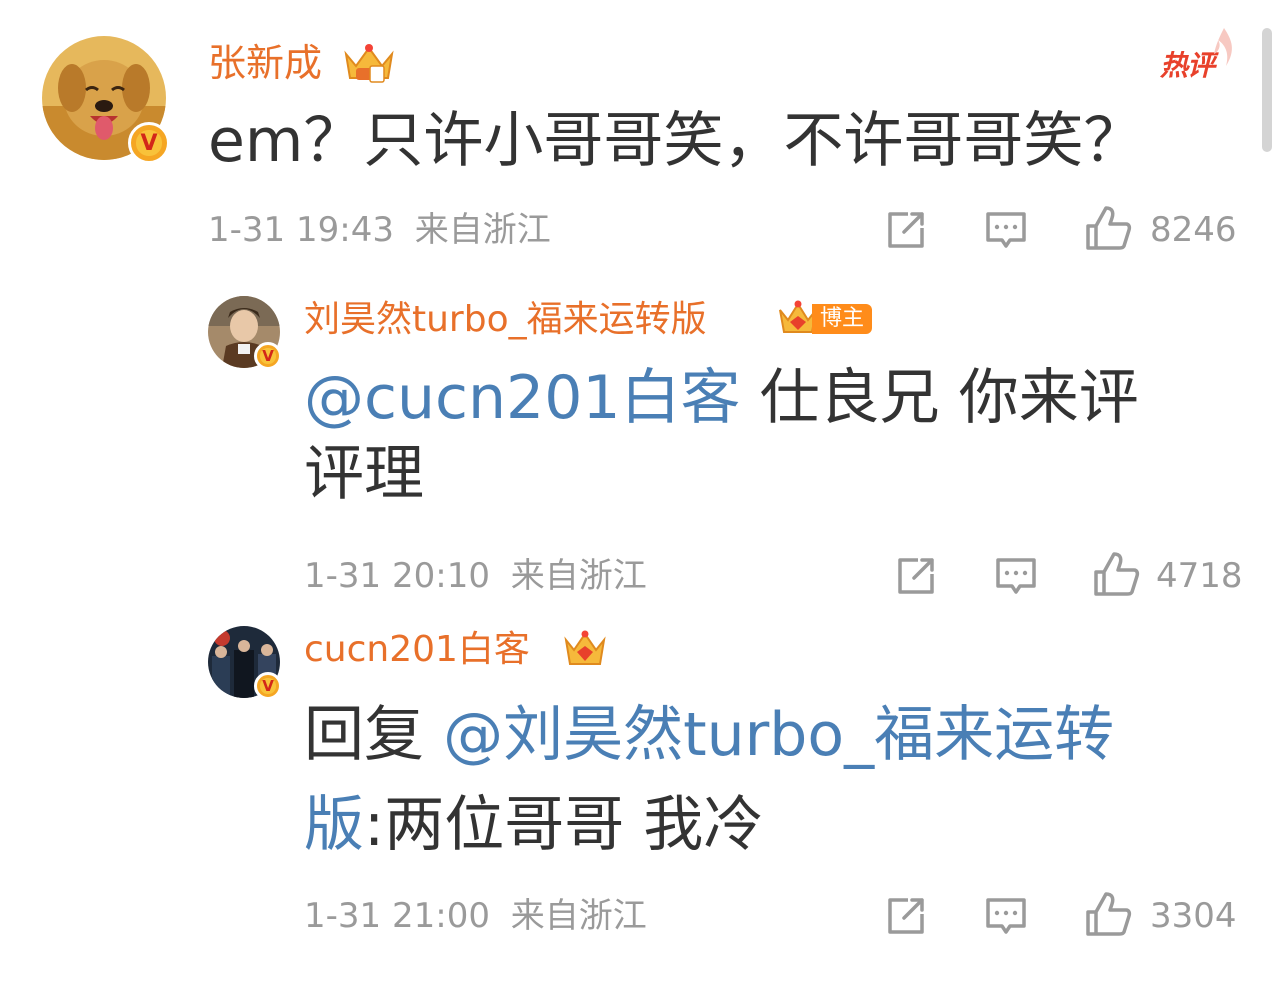  What do you see at coordinates (1193, 916) in the screenshot?
I see `like-count: 3304` at bounding box center [1193, 916].